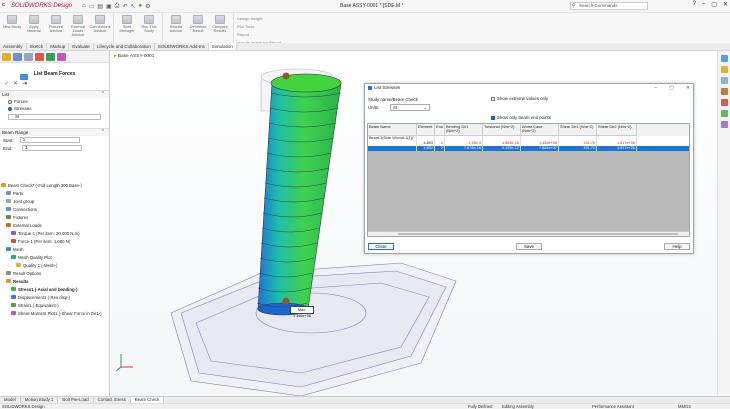  What do you see at coordinates (724, 69) in the screenshot?
I see `design-library-icon` at bounding box center [724, 69].